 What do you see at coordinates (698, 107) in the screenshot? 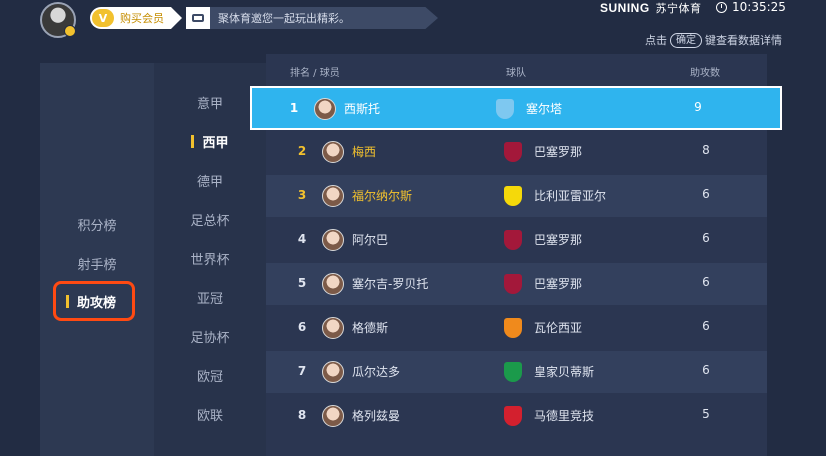
I see `assist-count: 9` at bounding box center [698, 107].